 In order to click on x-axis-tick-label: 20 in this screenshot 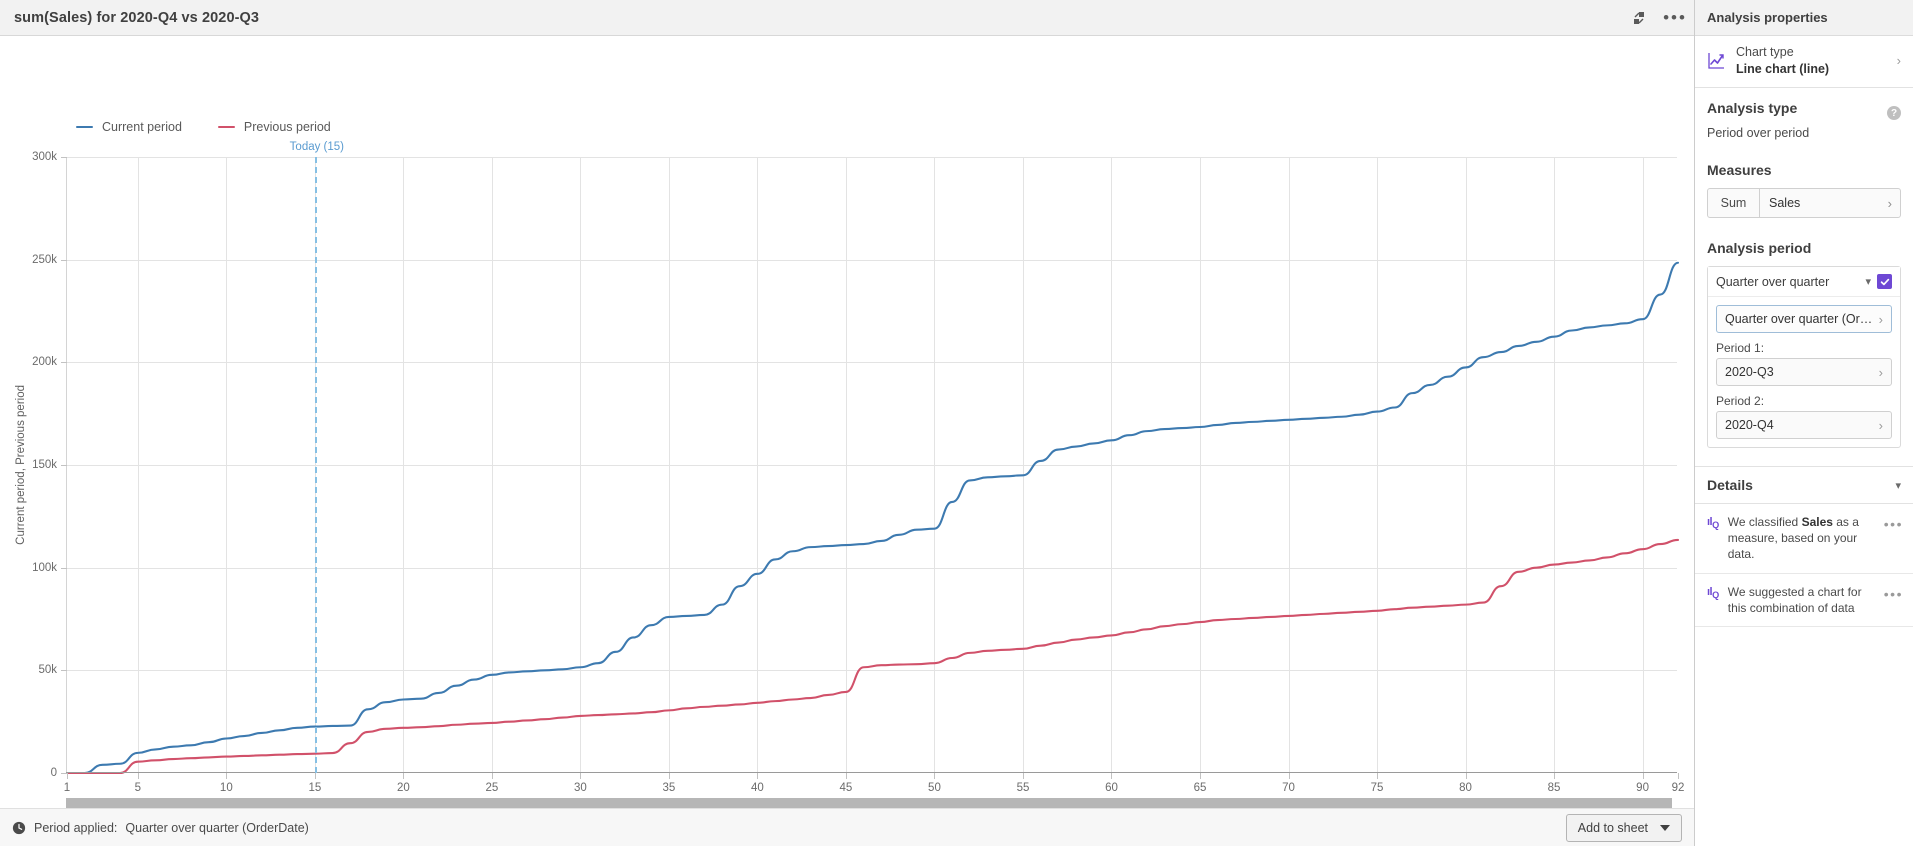, I will do `click(403, 788)`.